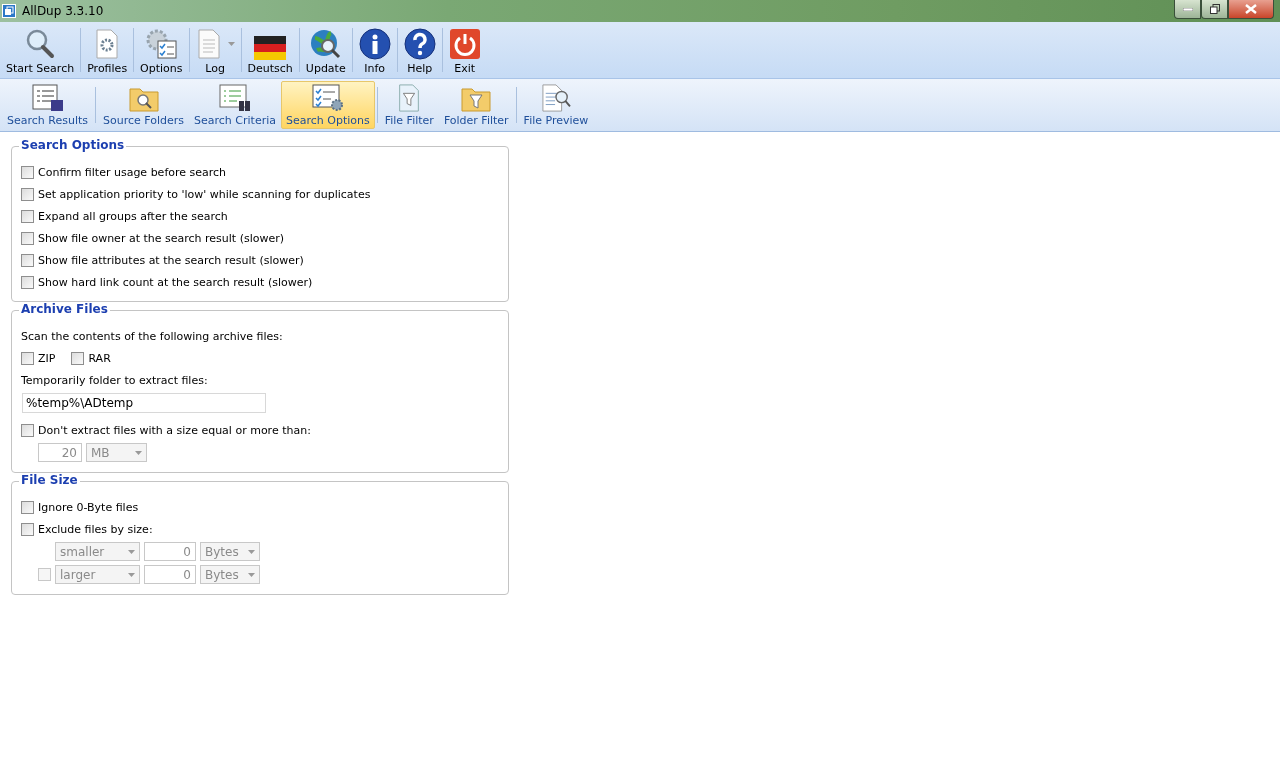 Image resolution: width=1280 pixels, height=760 pixels. I want to click on tab: Source Folders, so click(144, 105).